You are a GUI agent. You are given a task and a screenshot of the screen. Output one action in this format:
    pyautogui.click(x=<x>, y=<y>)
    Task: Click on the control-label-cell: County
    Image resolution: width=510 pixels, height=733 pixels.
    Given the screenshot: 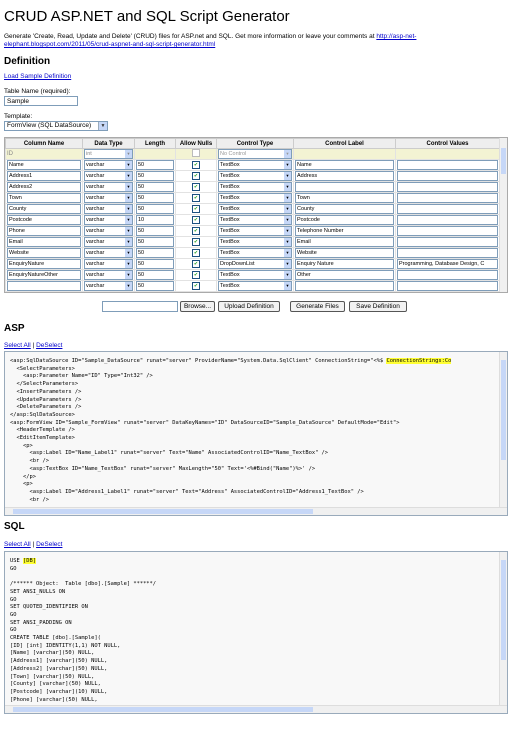 What is the action you would take?
    pyautogui.click(x=344, y=209)
    